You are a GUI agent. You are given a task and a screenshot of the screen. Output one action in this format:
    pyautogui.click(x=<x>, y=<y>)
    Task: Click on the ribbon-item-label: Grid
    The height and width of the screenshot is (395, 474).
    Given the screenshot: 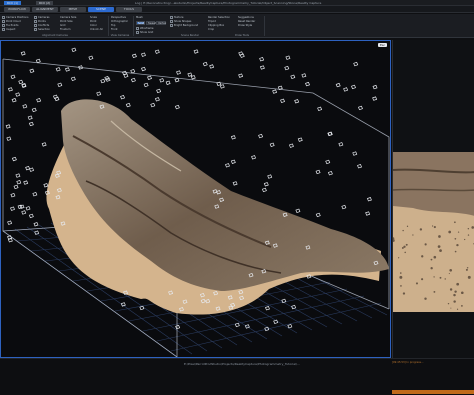 What is the action you would take?
    pyautogui.click(x=63, y=25)
    